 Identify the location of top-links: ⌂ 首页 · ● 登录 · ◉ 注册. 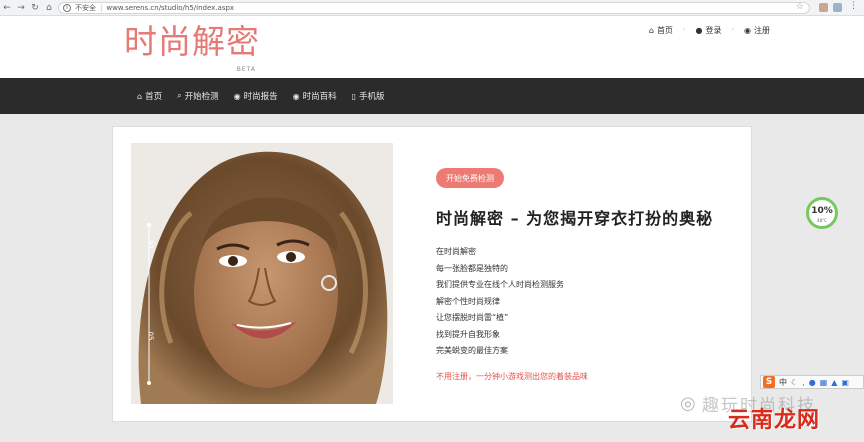
(709, 30).